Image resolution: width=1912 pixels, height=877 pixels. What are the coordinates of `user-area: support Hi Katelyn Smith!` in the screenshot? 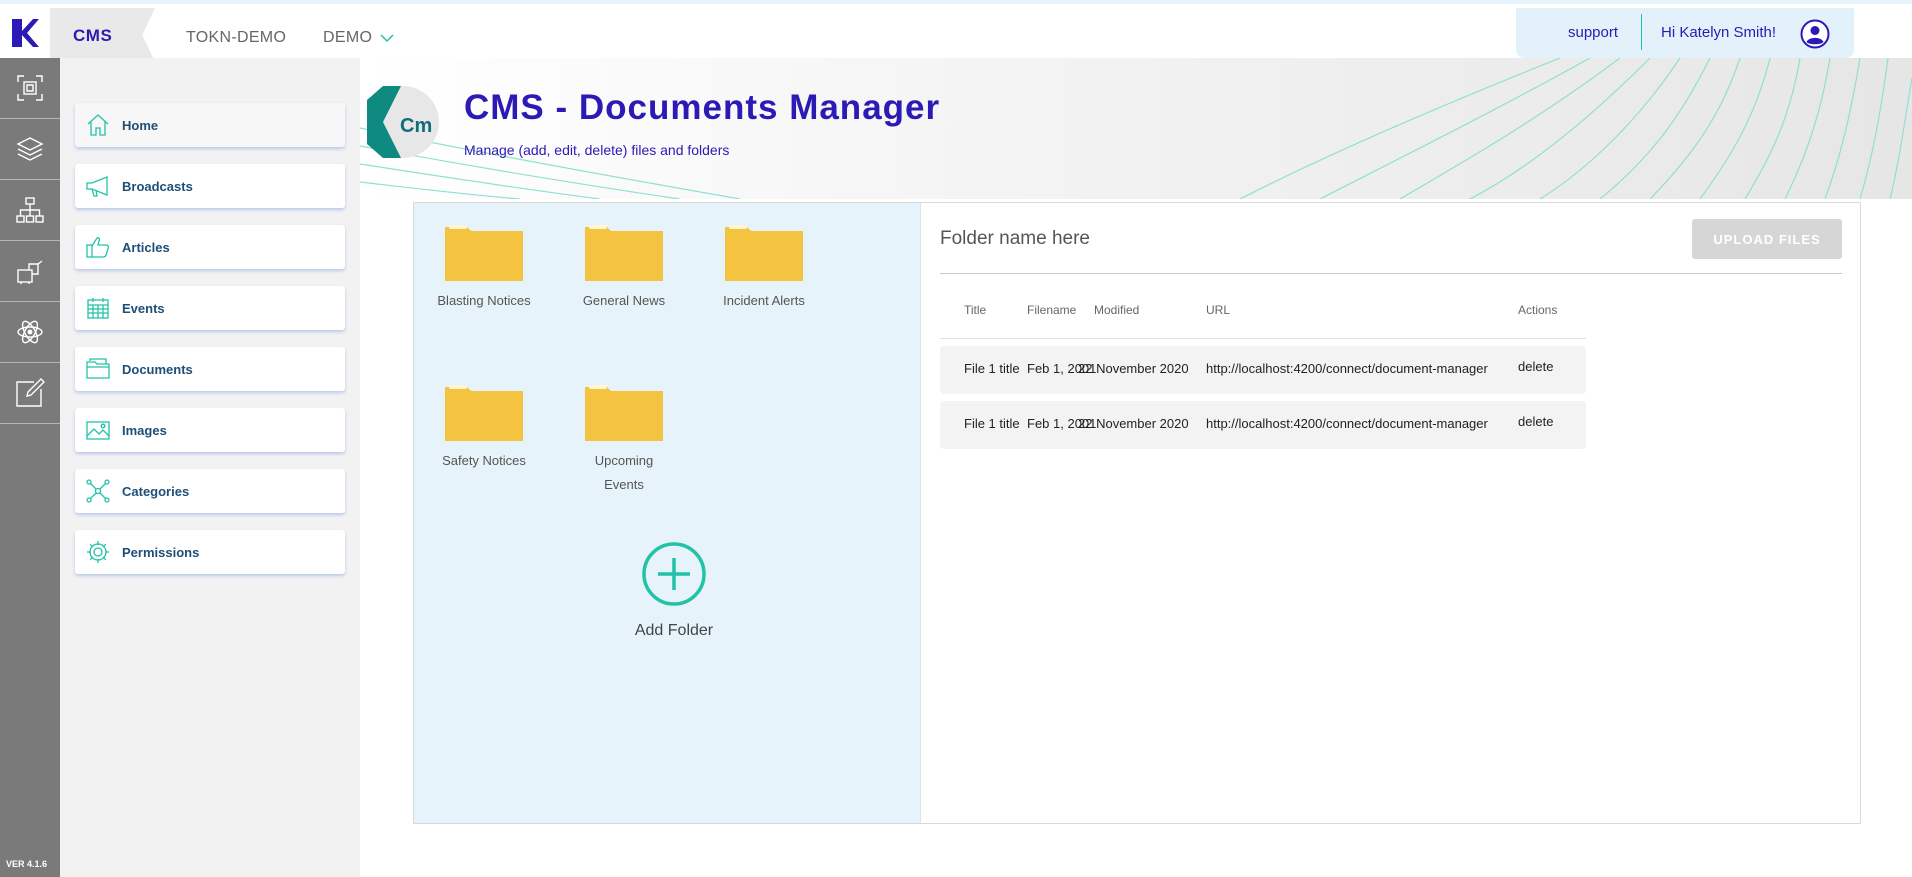 It's located at (1685, 33).